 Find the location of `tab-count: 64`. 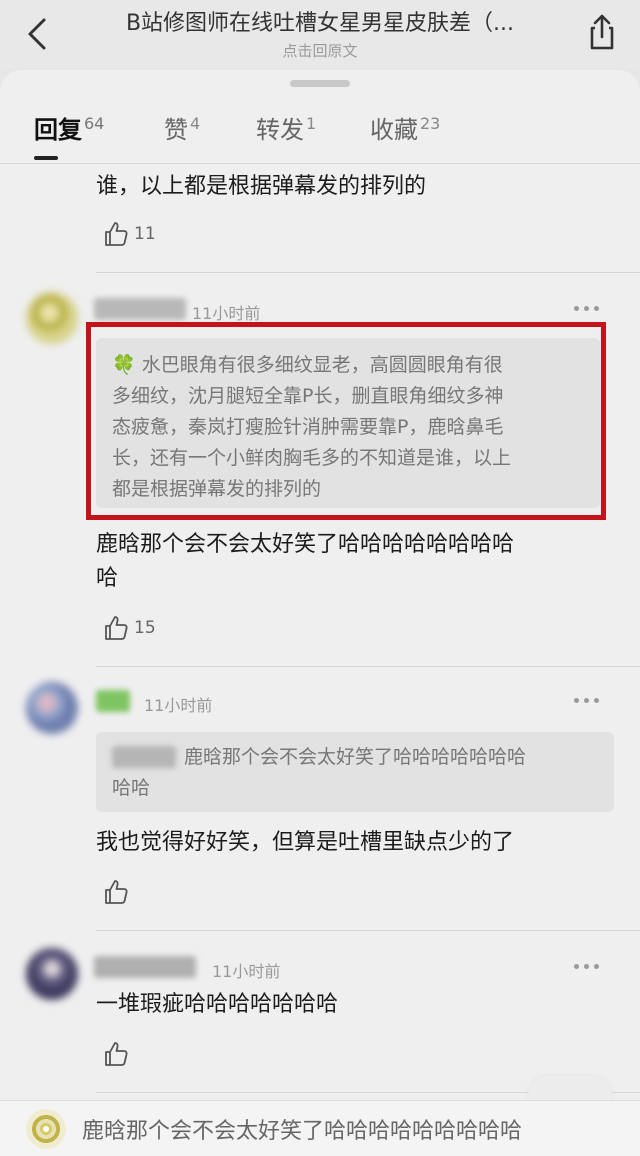

tab-count: 64 is located at coordinates (94, 123).